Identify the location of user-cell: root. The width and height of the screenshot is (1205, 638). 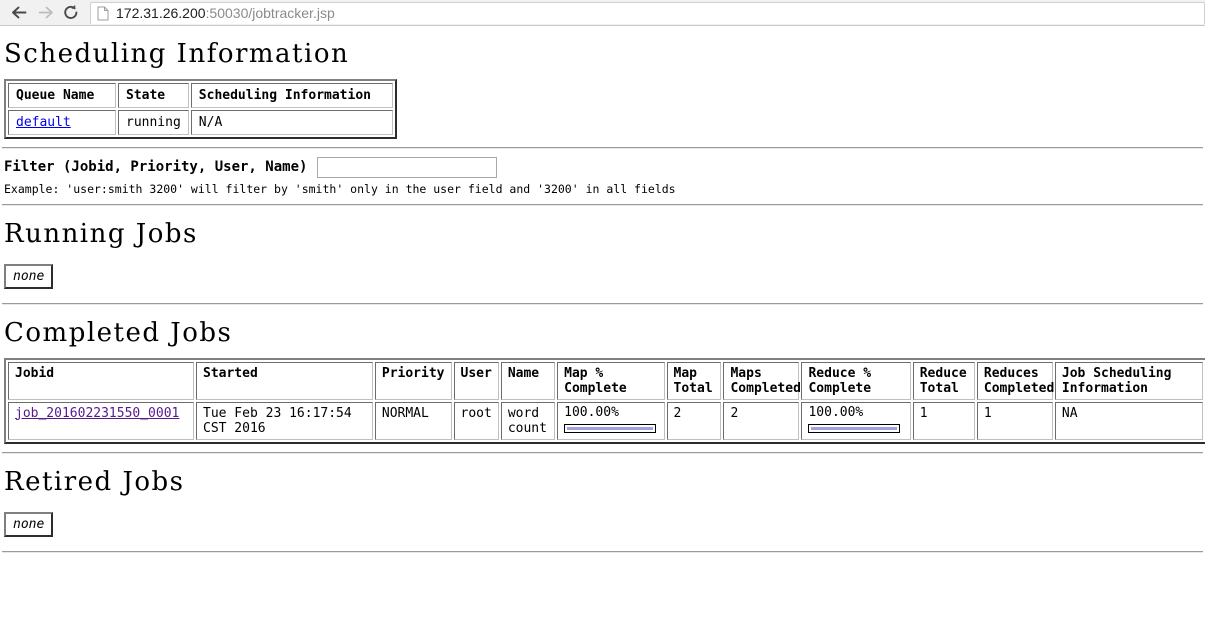
(476, 420).